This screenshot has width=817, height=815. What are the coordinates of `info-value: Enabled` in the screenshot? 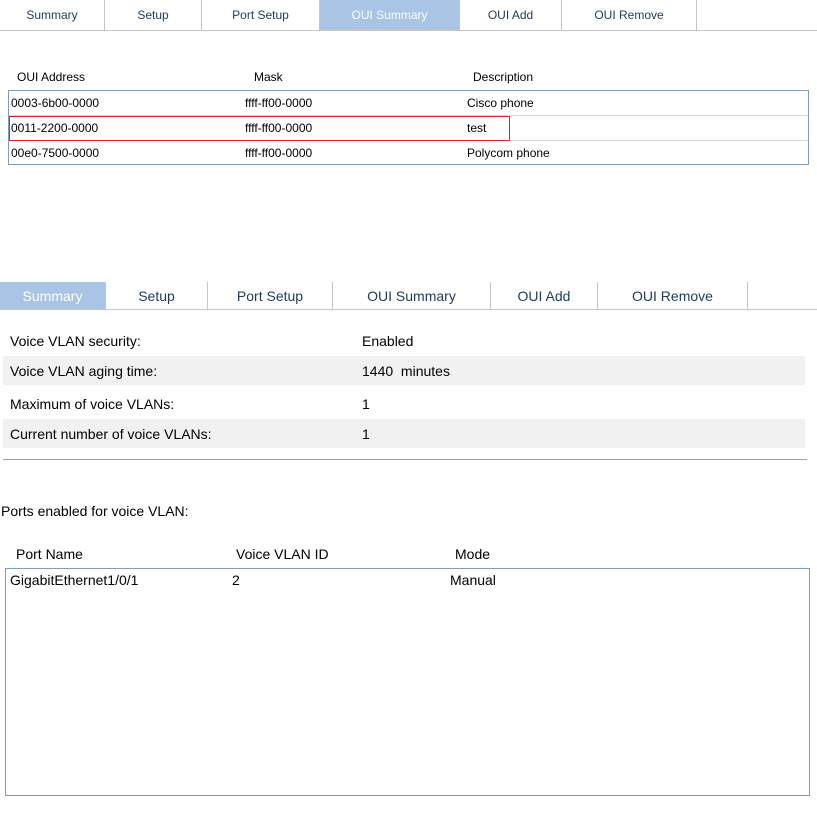 It's located at (388, 341).